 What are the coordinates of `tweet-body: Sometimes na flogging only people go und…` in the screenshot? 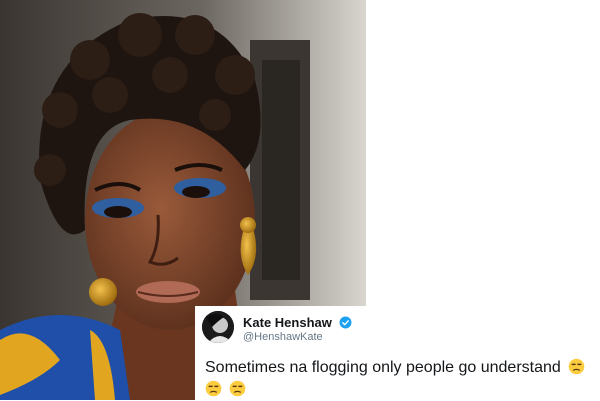 It's located at (383, 367).